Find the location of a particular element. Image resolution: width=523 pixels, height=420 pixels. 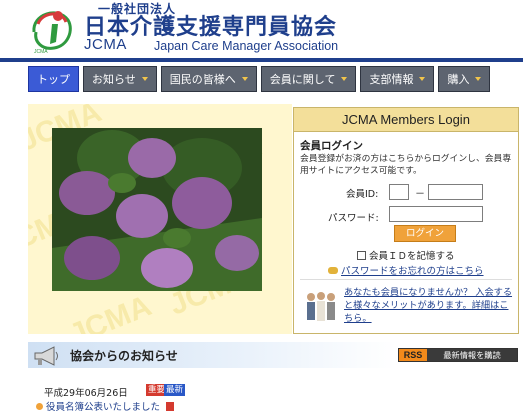

nav-item-members: 会員に関して is located at coordinates (308, 79).